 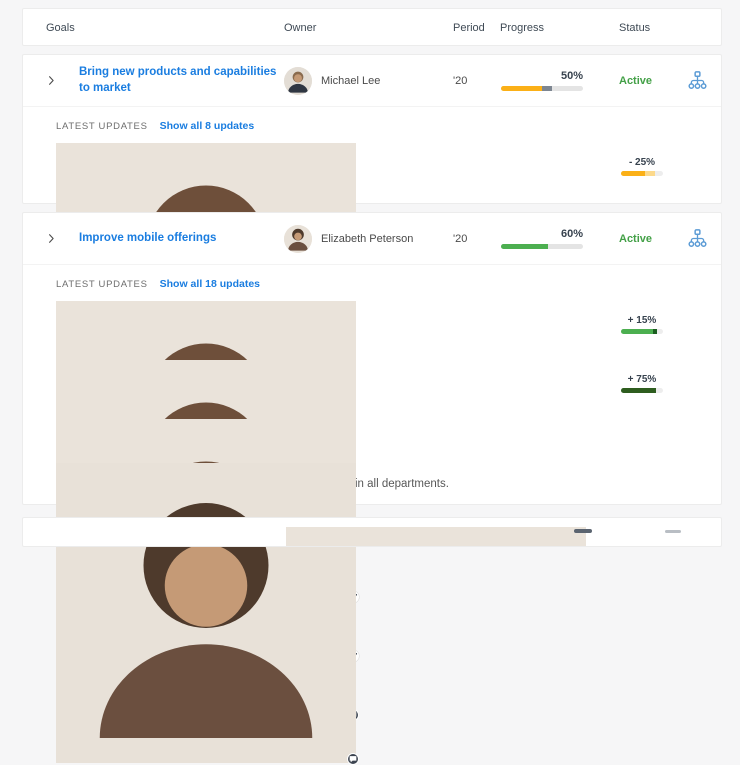 I want to click on progress-cell: 60%, so click(x=555, y=238).